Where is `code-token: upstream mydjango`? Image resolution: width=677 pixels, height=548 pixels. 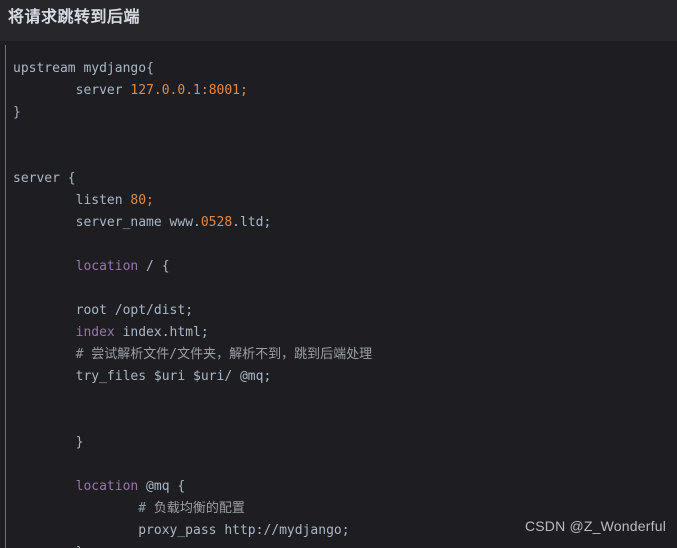
code-token: upstream mydjango is located at coordinates (80, 68).